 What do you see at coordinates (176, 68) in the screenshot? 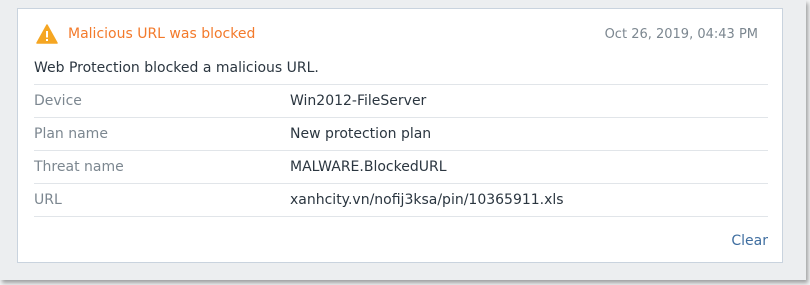
I see `alert-message: Web Protection blocked a malicious URL.` at bounding box center [176, 68].